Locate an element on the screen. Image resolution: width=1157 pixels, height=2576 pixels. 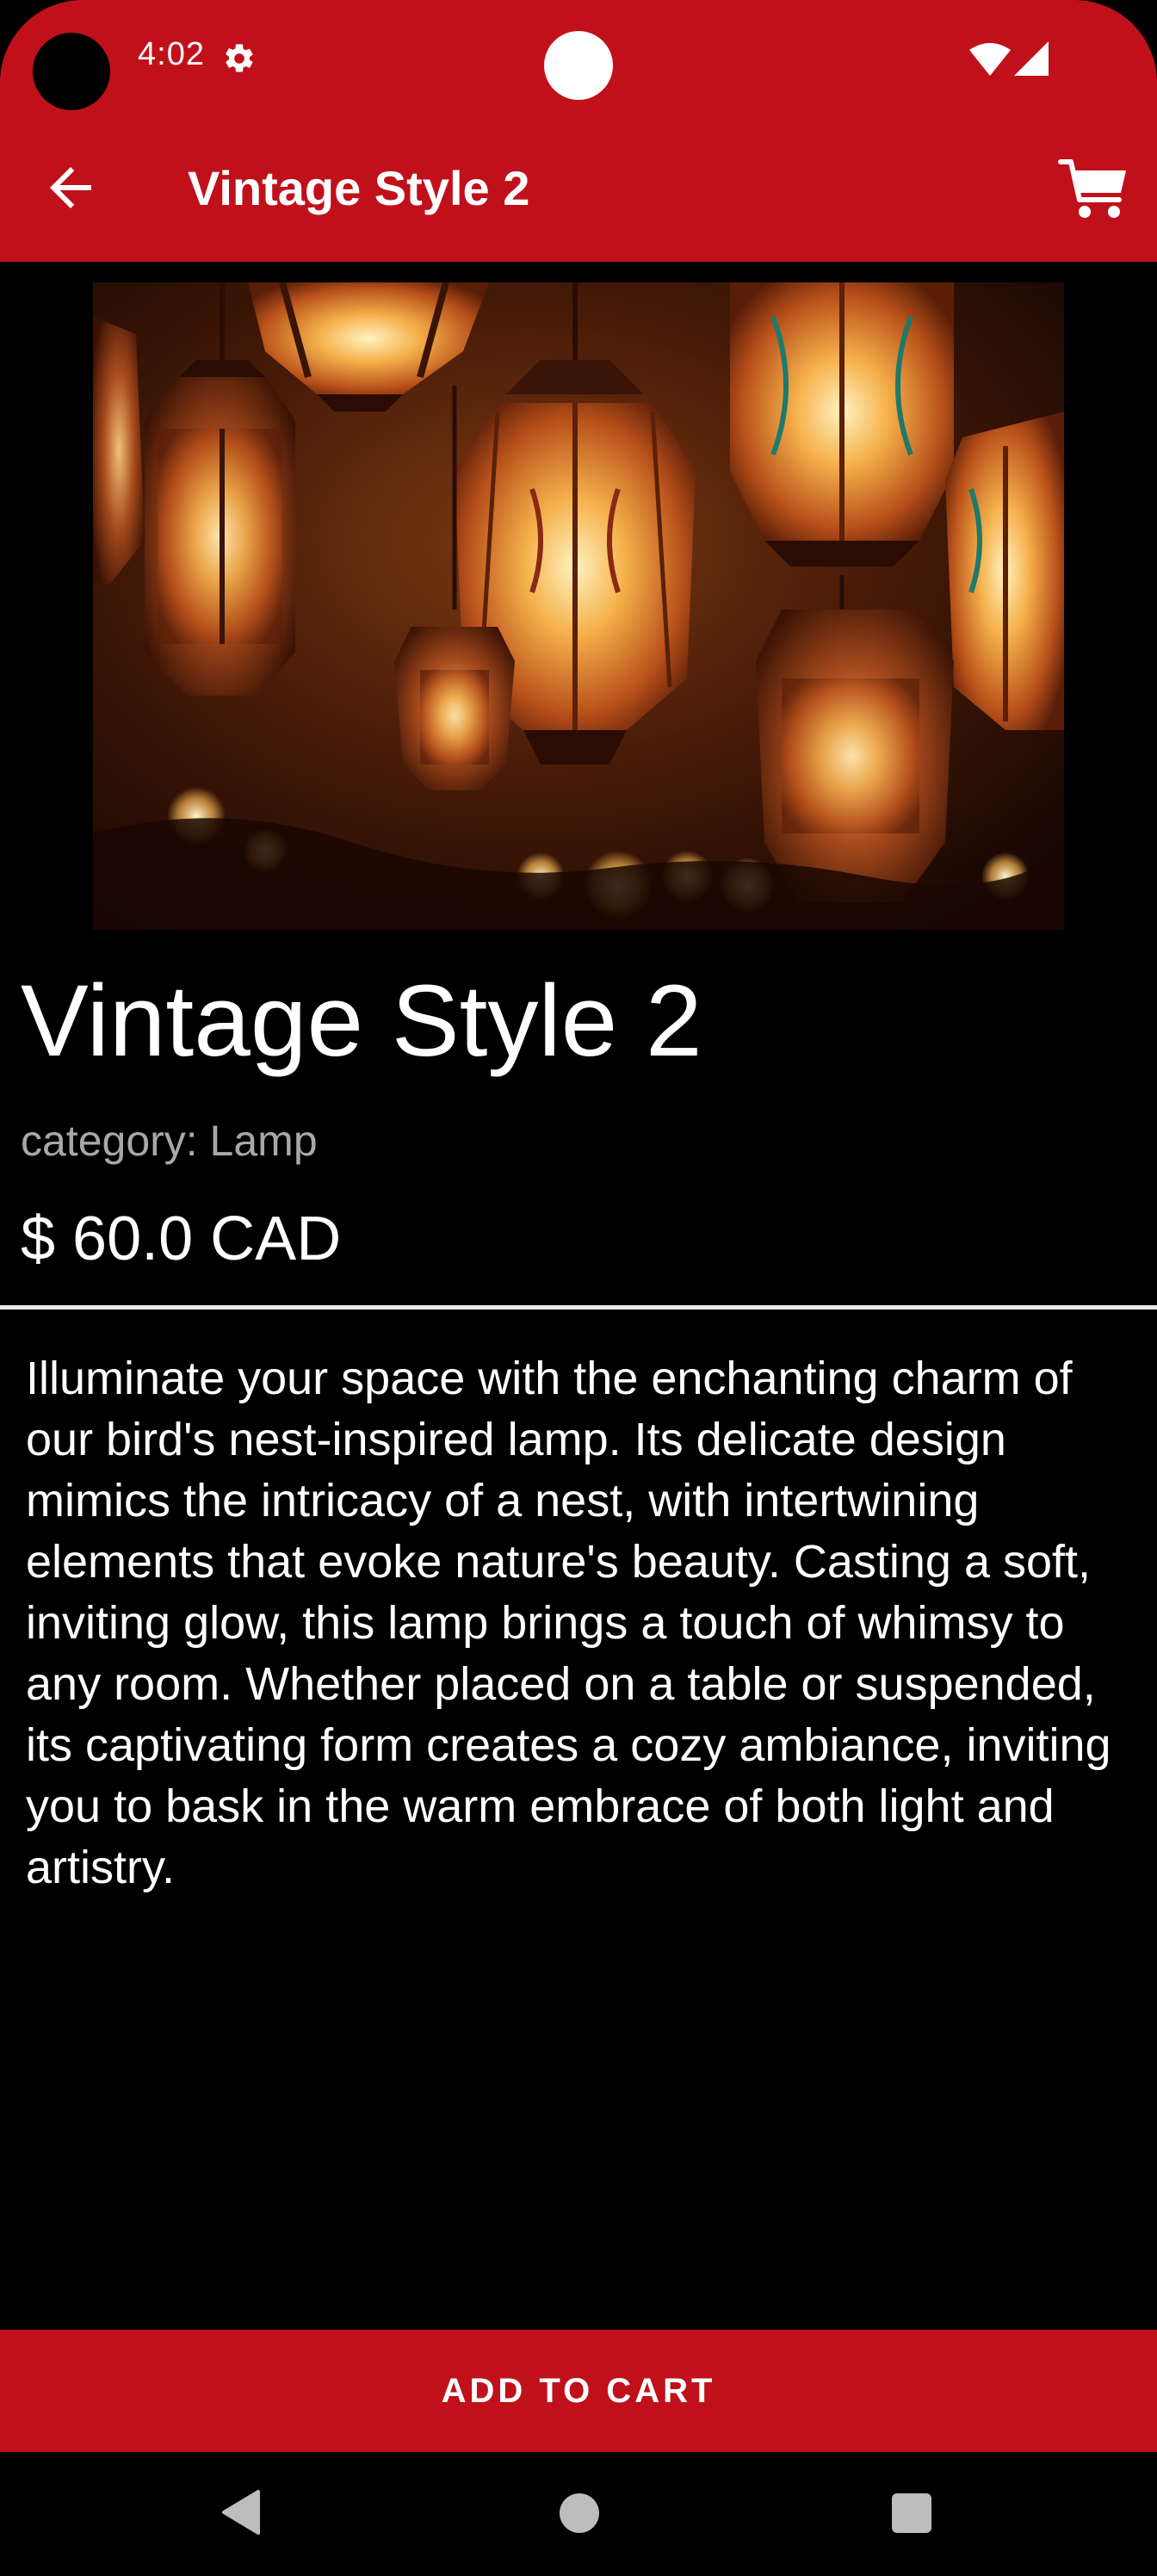
back-button is located at coordinates (71, 188).